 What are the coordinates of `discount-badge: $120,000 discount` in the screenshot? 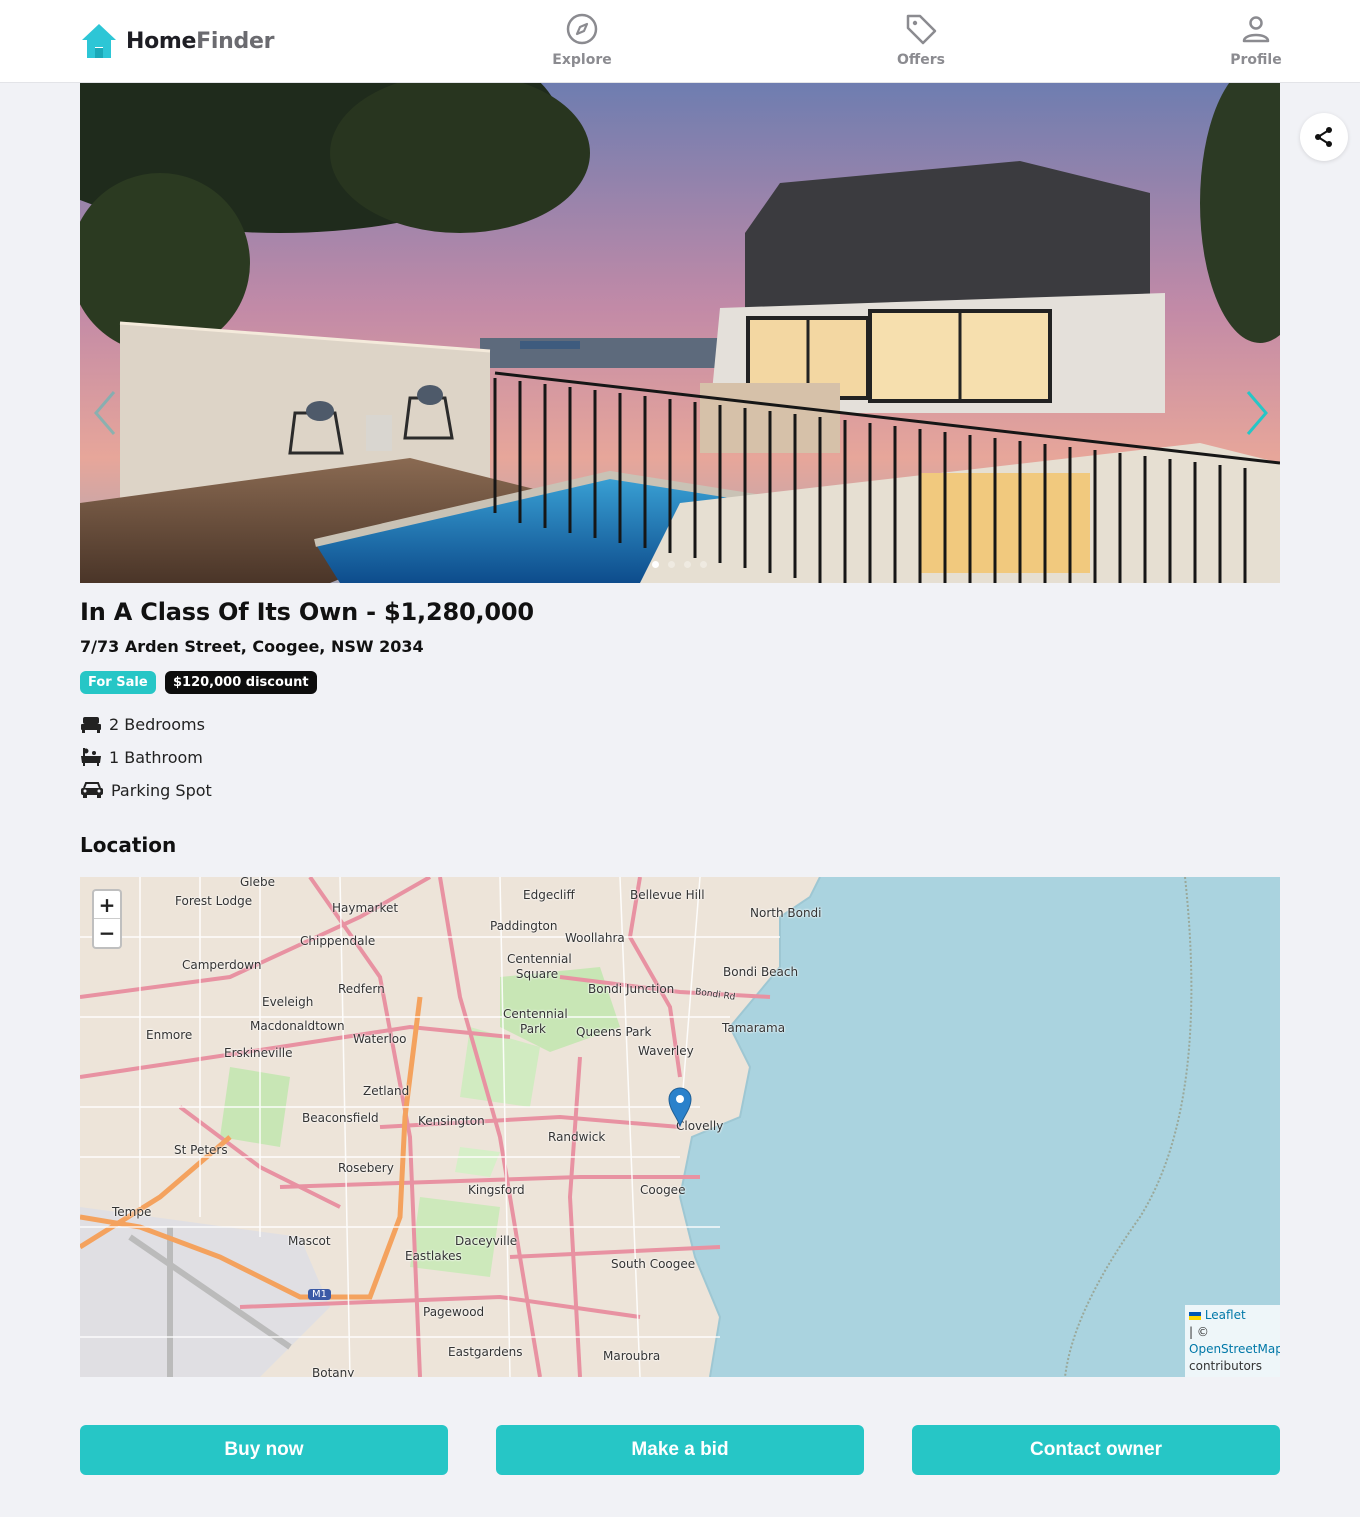 It's located at (241, 682).